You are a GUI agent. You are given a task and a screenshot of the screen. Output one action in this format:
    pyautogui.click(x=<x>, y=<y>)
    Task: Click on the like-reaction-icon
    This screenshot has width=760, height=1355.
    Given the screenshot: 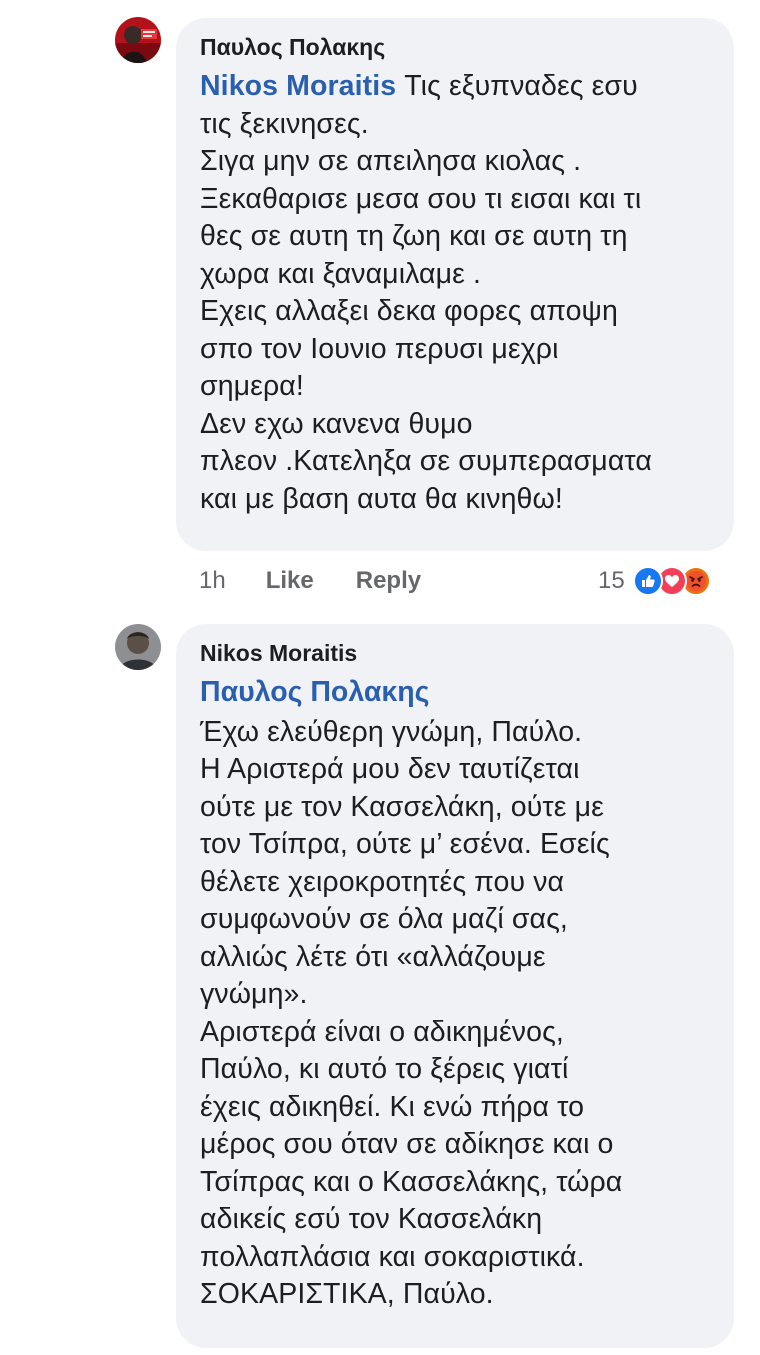 What is the action you would take?
    pyautogui.click(x=647, y=581)
    